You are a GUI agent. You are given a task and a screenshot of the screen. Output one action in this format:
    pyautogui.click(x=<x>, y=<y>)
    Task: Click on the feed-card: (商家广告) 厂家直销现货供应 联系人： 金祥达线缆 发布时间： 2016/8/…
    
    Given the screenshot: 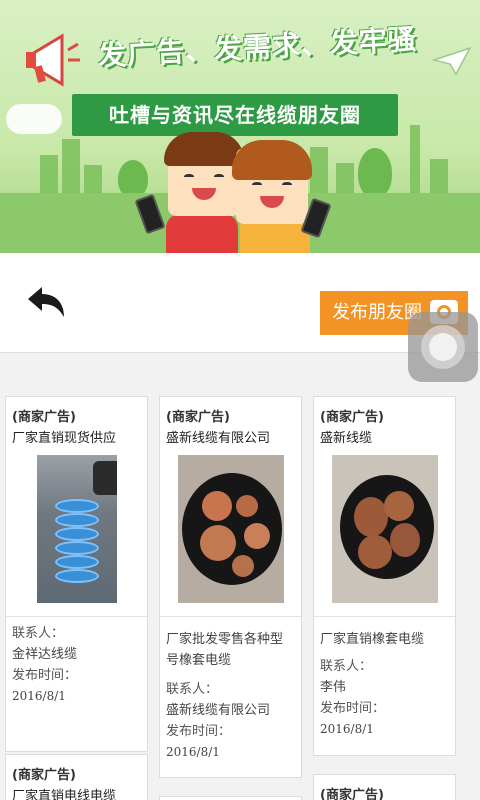 What is the action you would take?
    pyautogui.click(x=76, y=574)
    